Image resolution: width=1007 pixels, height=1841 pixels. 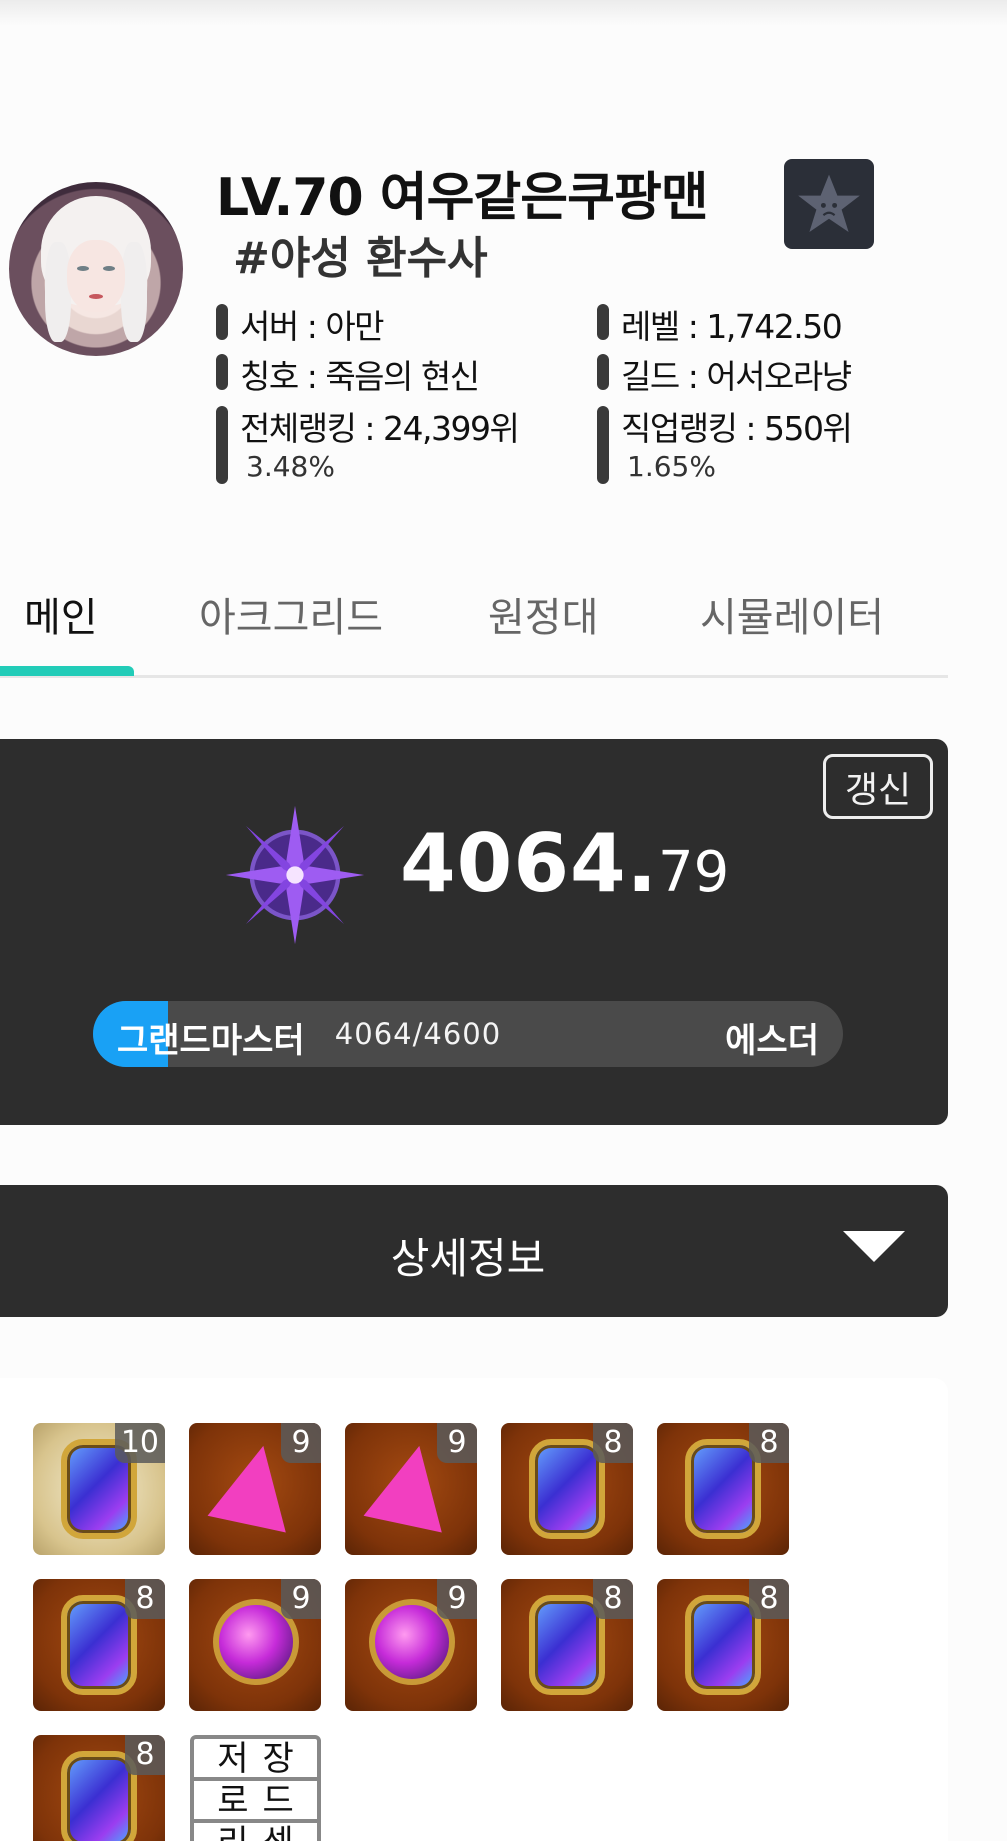 I want to click on active-tab-indicator, so click(x=67, y=671).